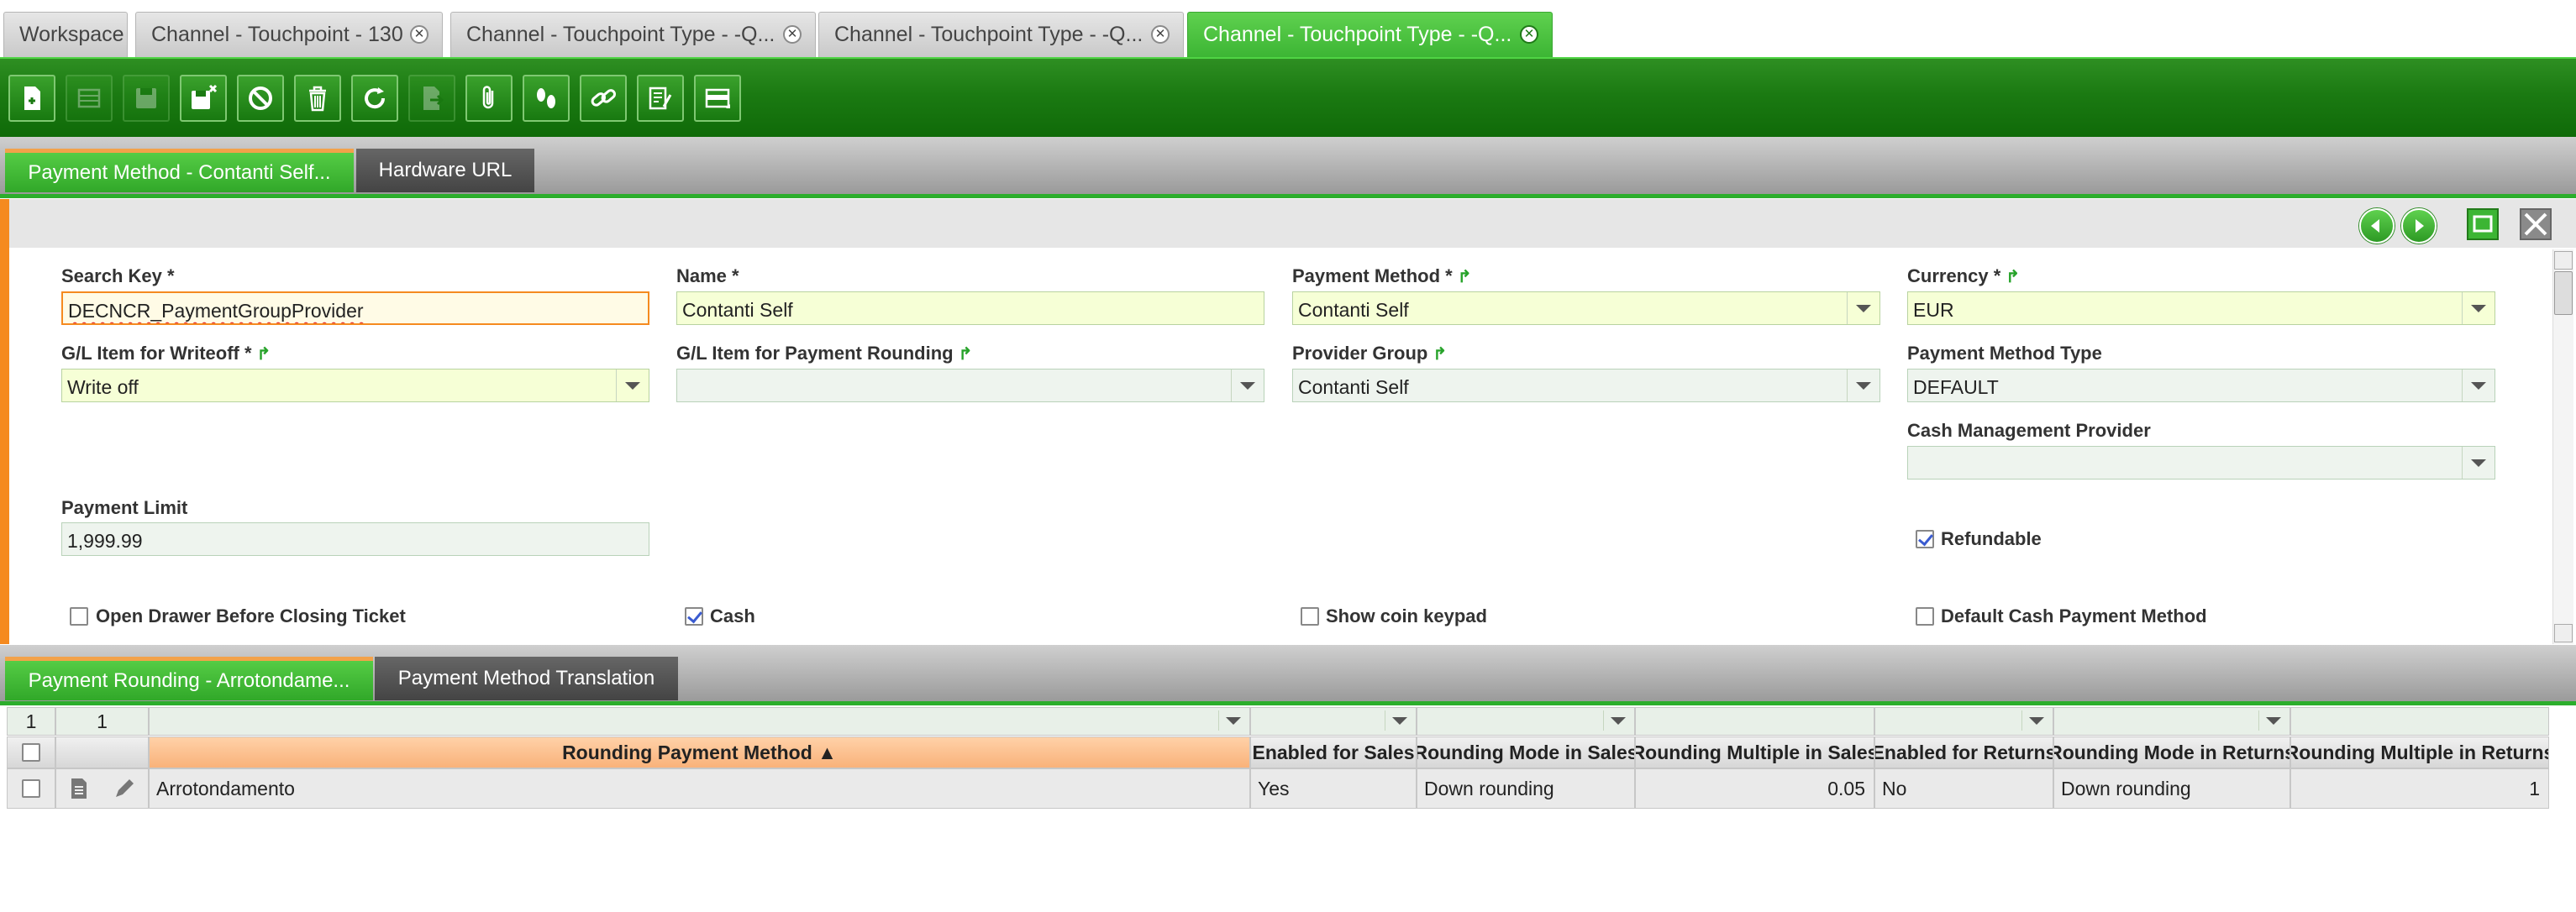  Describe the element at coordinates (2171, 721) in the screenshot. I see `filter-rounding-mode-returns` at that location.